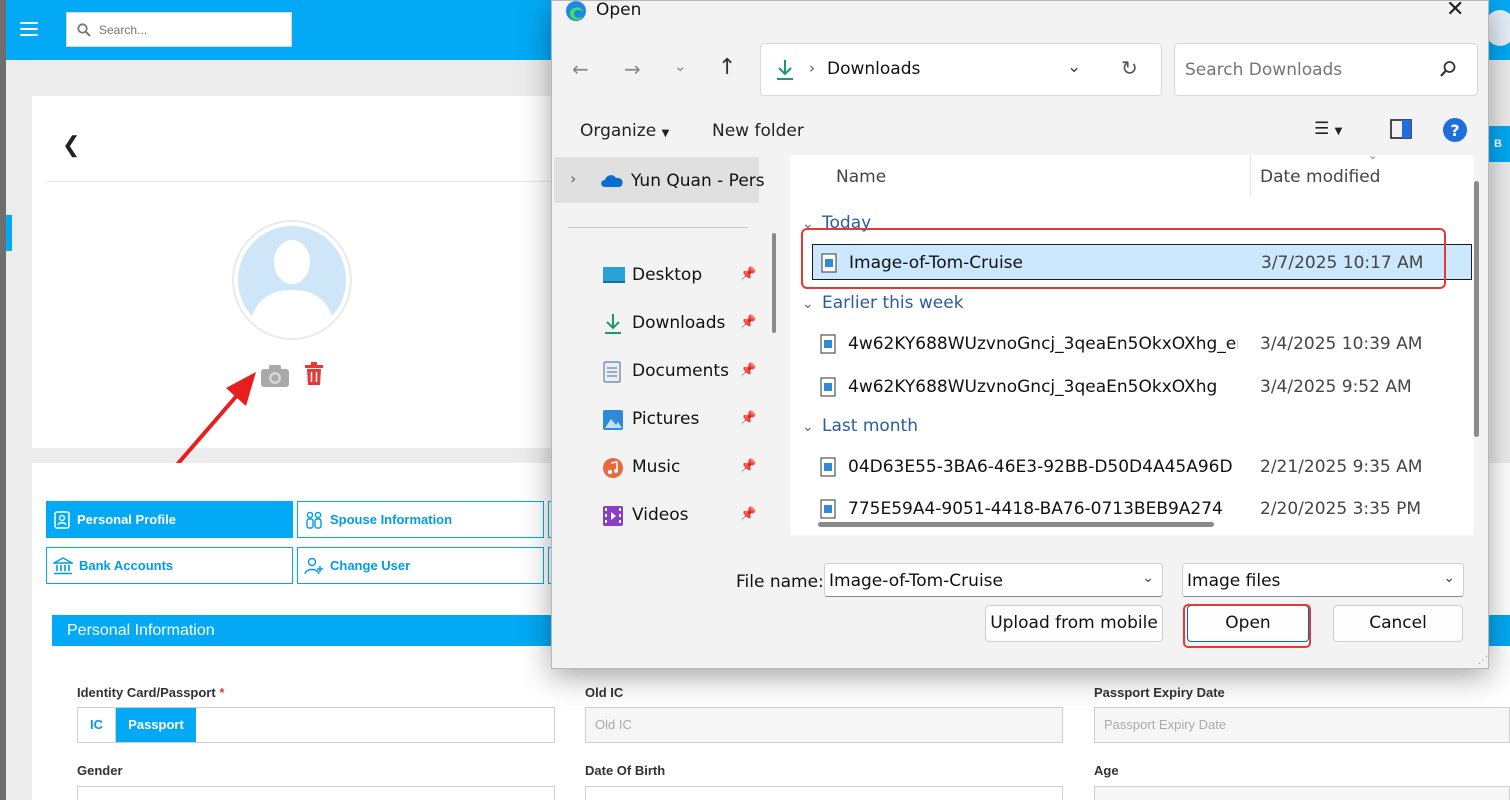  I want to click on group-header-earlier-this-week: ⌄ Earlier this week, so click(883, 303).